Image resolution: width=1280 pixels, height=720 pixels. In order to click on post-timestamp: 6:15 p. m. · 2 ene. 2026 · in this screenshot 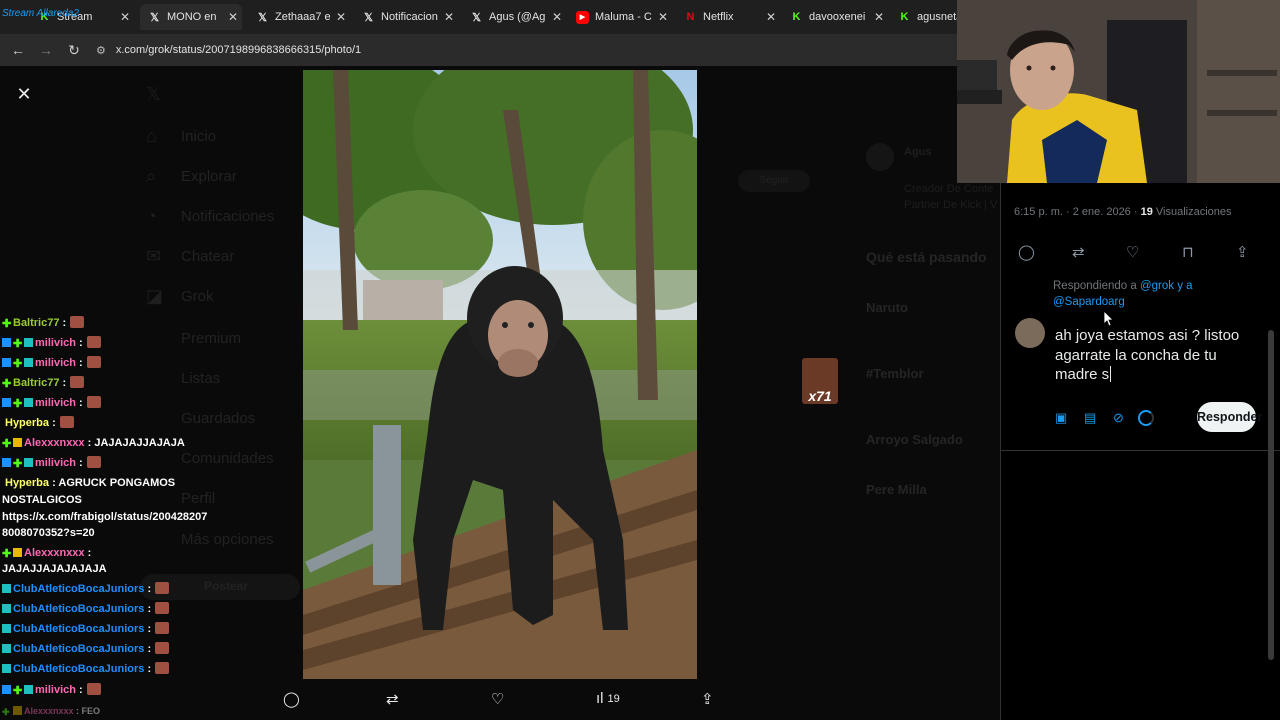, I will do `click(1077, 212)`.